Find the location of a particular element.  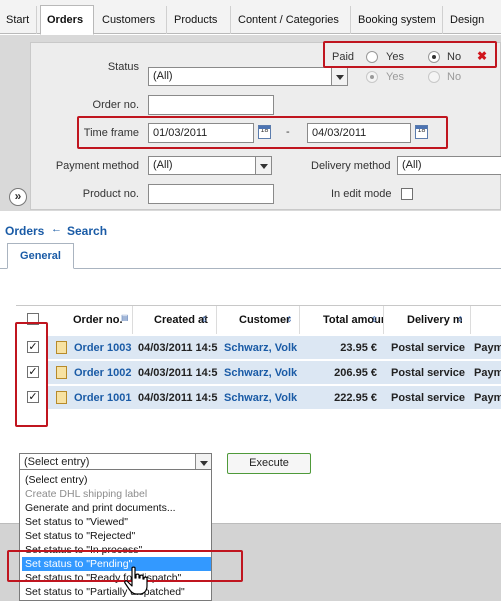

order-number: Order 1003 is located at coordinates (104, 348).